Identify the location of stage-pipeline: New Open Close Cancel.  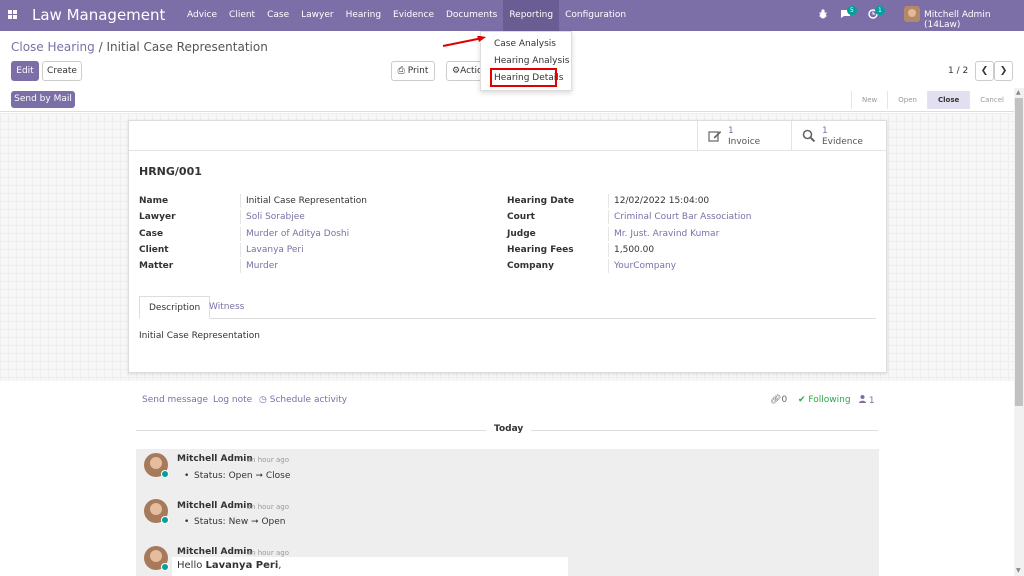
(932, 100).